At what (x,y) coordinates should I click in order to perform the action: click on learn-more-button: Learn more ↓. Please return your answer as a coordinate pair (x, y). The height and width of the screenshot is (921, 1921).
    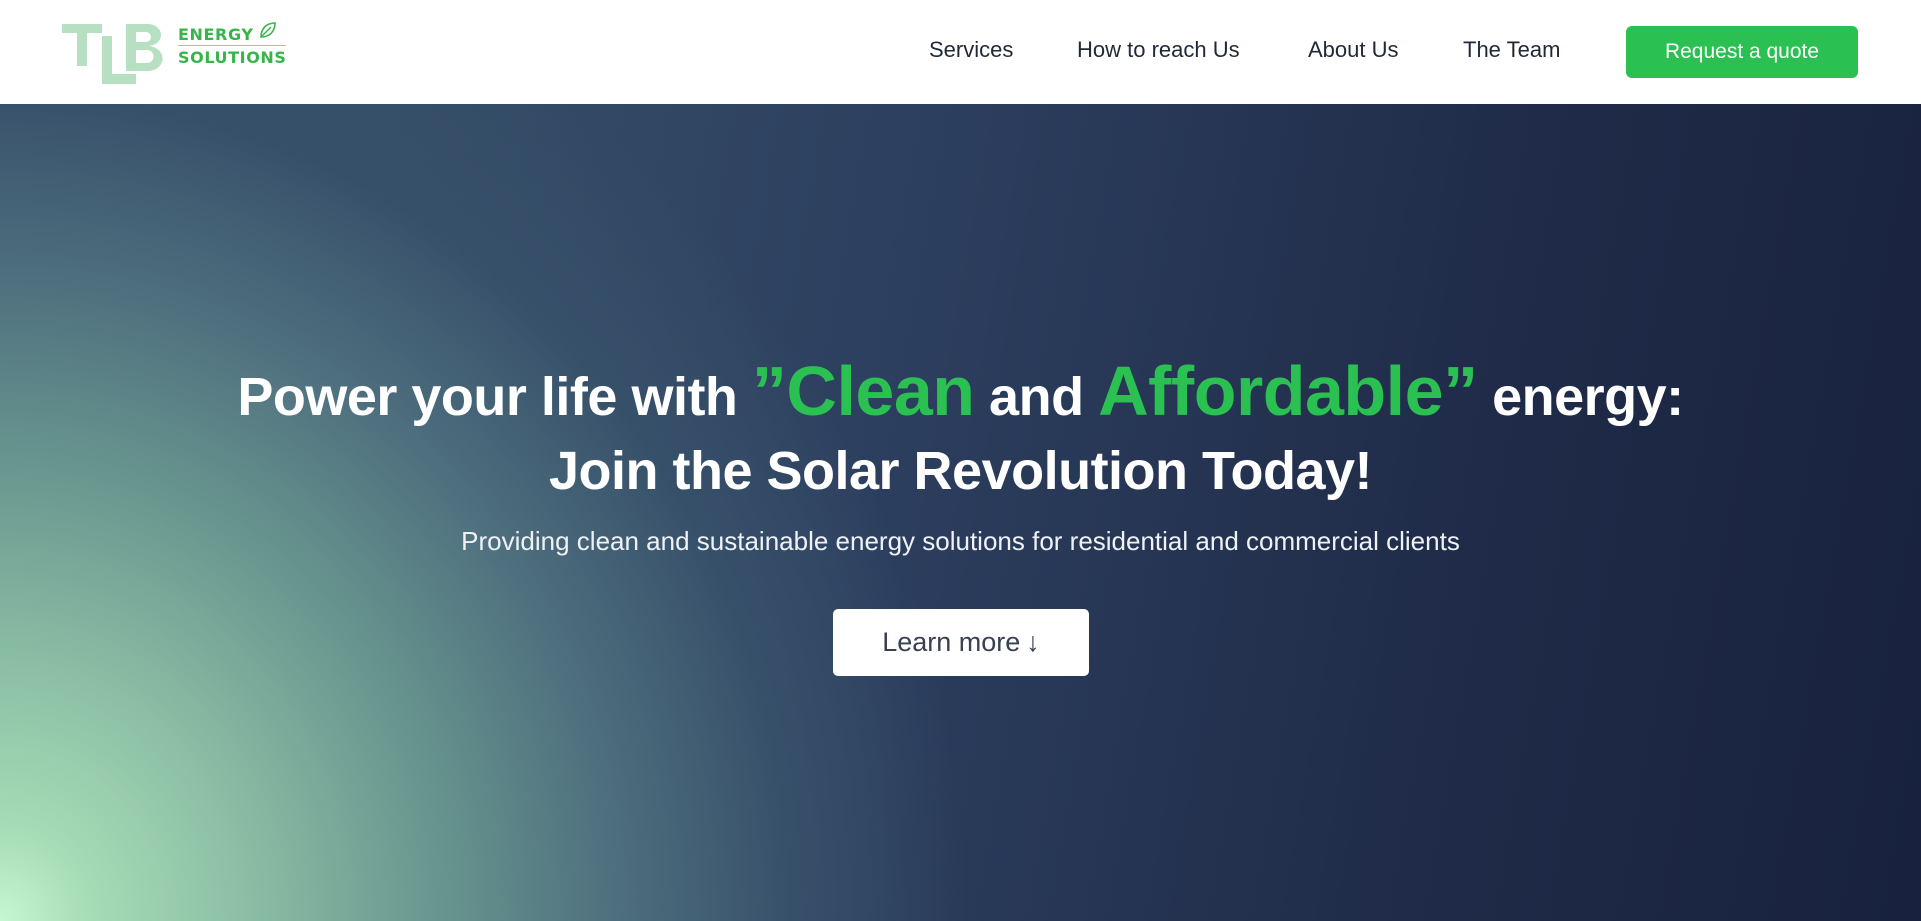
    Looking at the image, I should click on (961, 642).